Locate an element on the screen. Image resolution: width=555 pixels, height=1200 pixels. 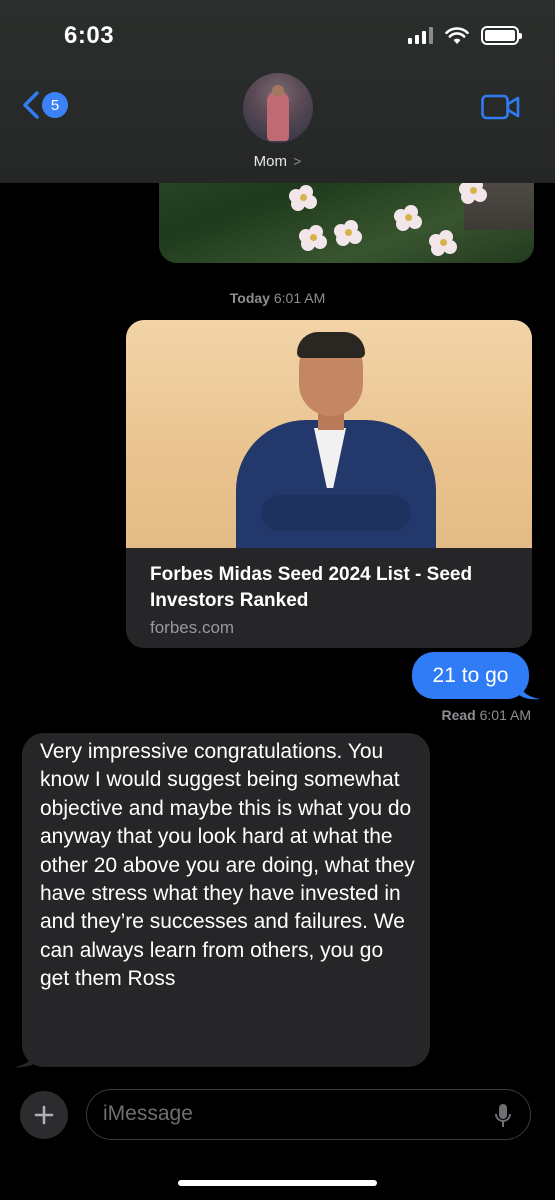
read-time: 6:01 AM is located at coordinates (505, 715).